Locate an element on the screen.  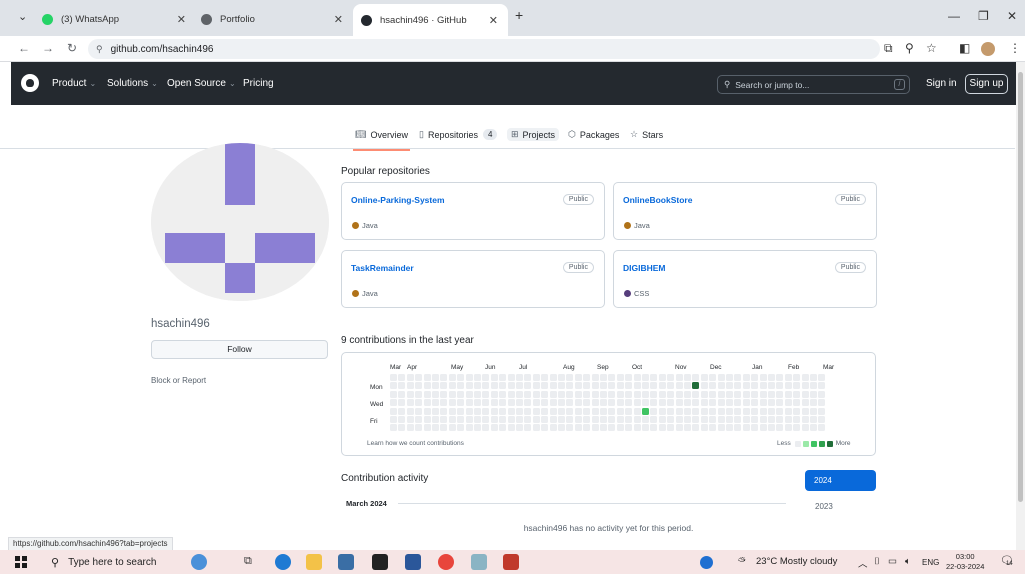
page-scrollbar is located at coordinates (1020, 306).